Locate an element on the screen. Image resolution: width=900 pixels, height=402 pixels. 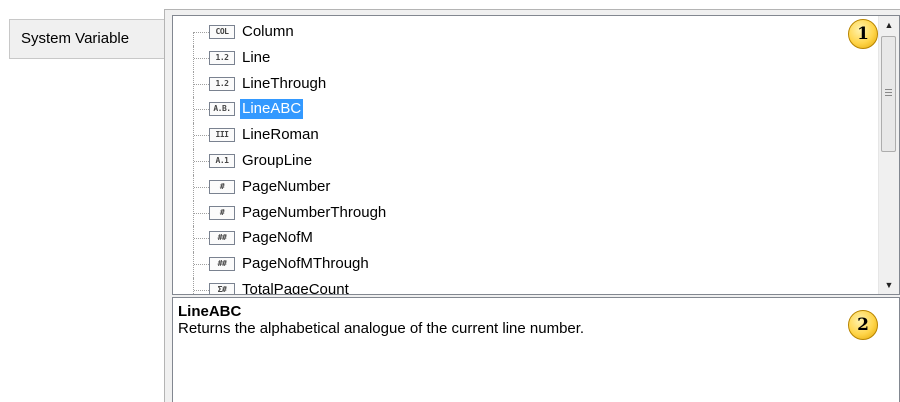
tree-item: COL Column is located at coordinates (526, 33).